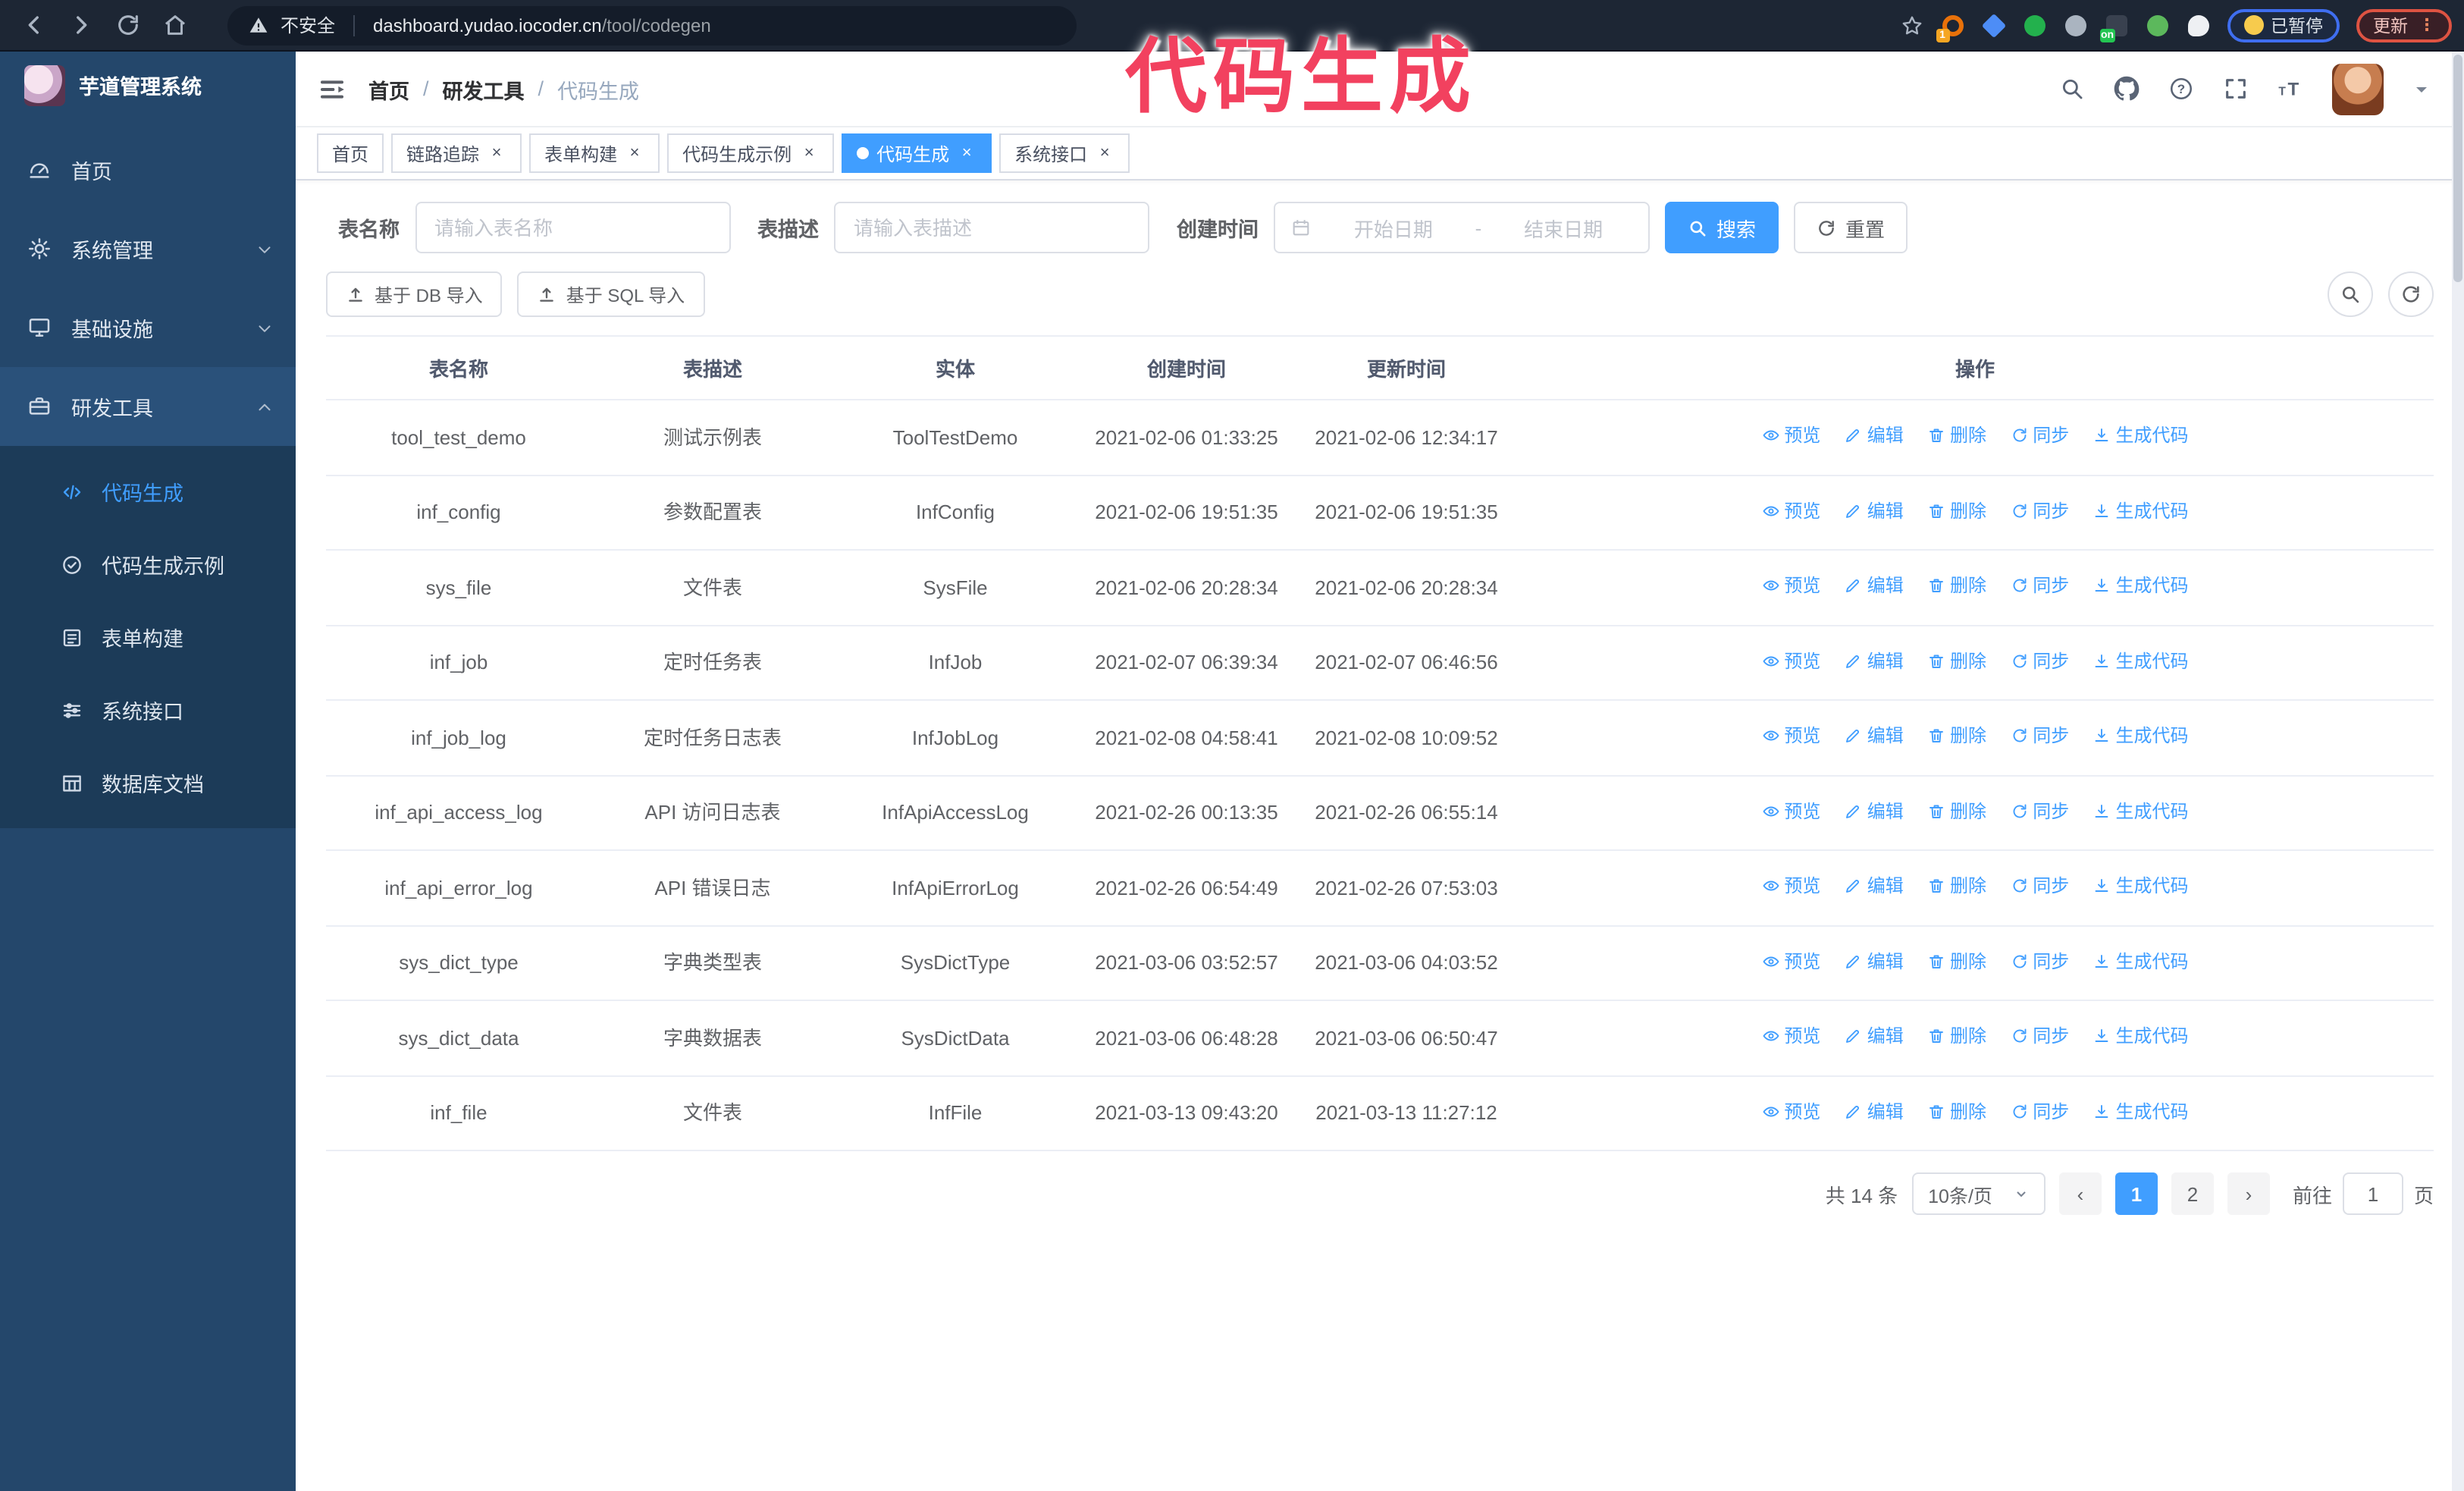  What do you see at coordinates (611, 294) in the screenshot?
I see `import-sql-button: 基于 SQL 导入` at bounding box center [611, 294].